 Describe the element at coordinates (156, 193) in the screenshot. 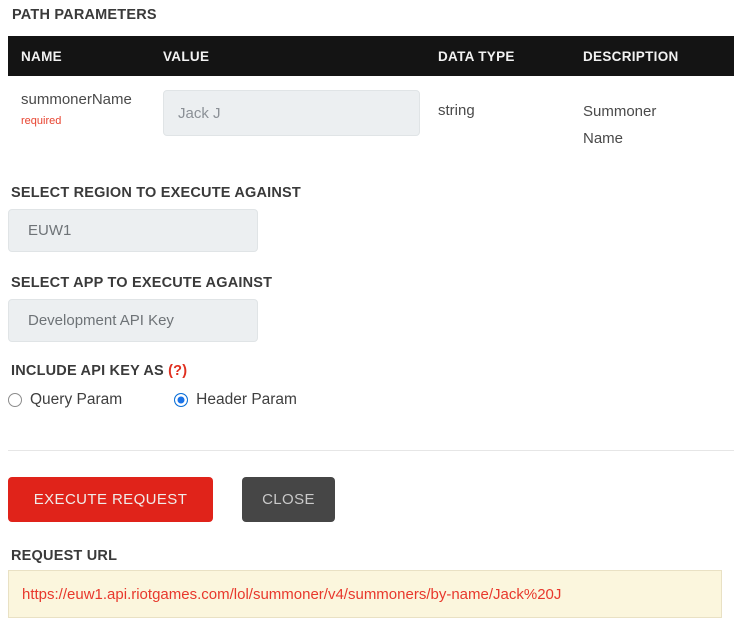

I see `region-select-label: SELECT REGION TO EXECUTE AGAINST` at that location.